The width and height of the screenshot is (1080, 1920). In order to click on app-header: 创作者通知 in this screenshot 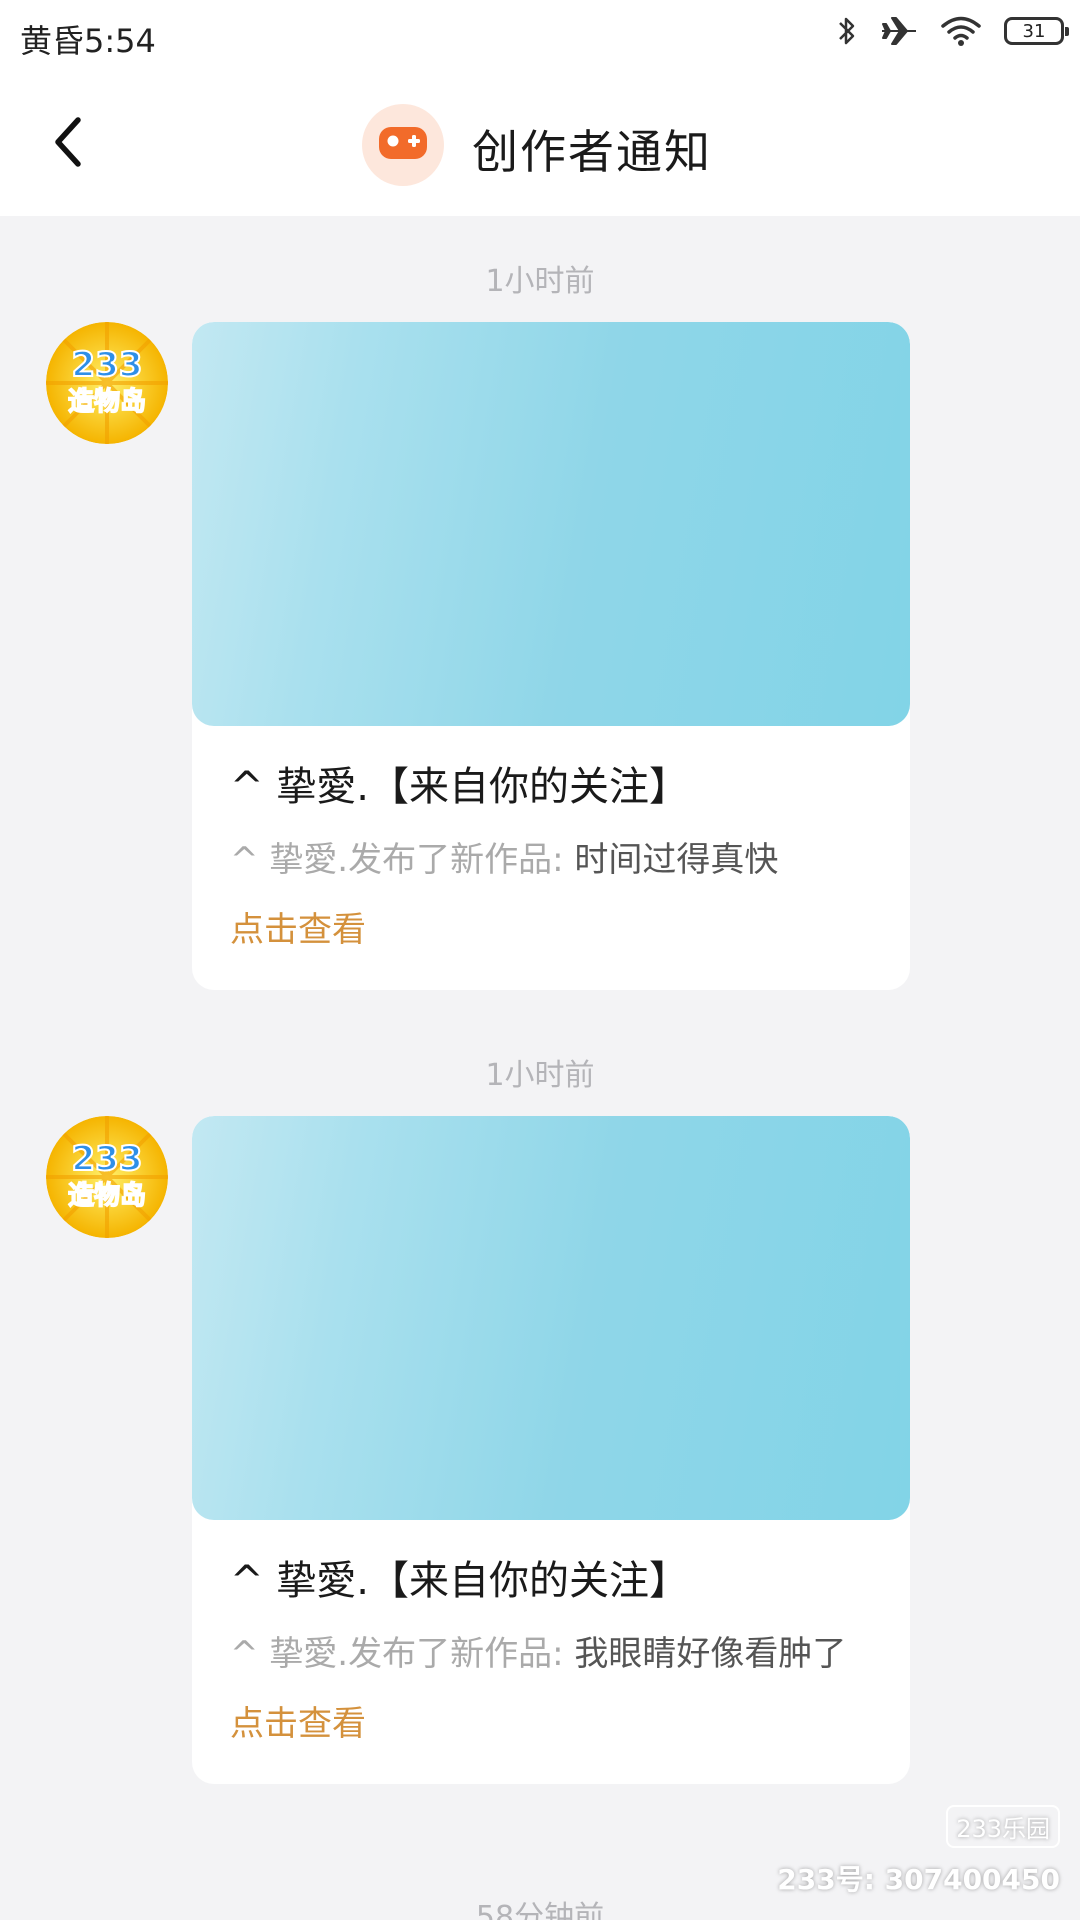, I will do `click(540, 144)`.